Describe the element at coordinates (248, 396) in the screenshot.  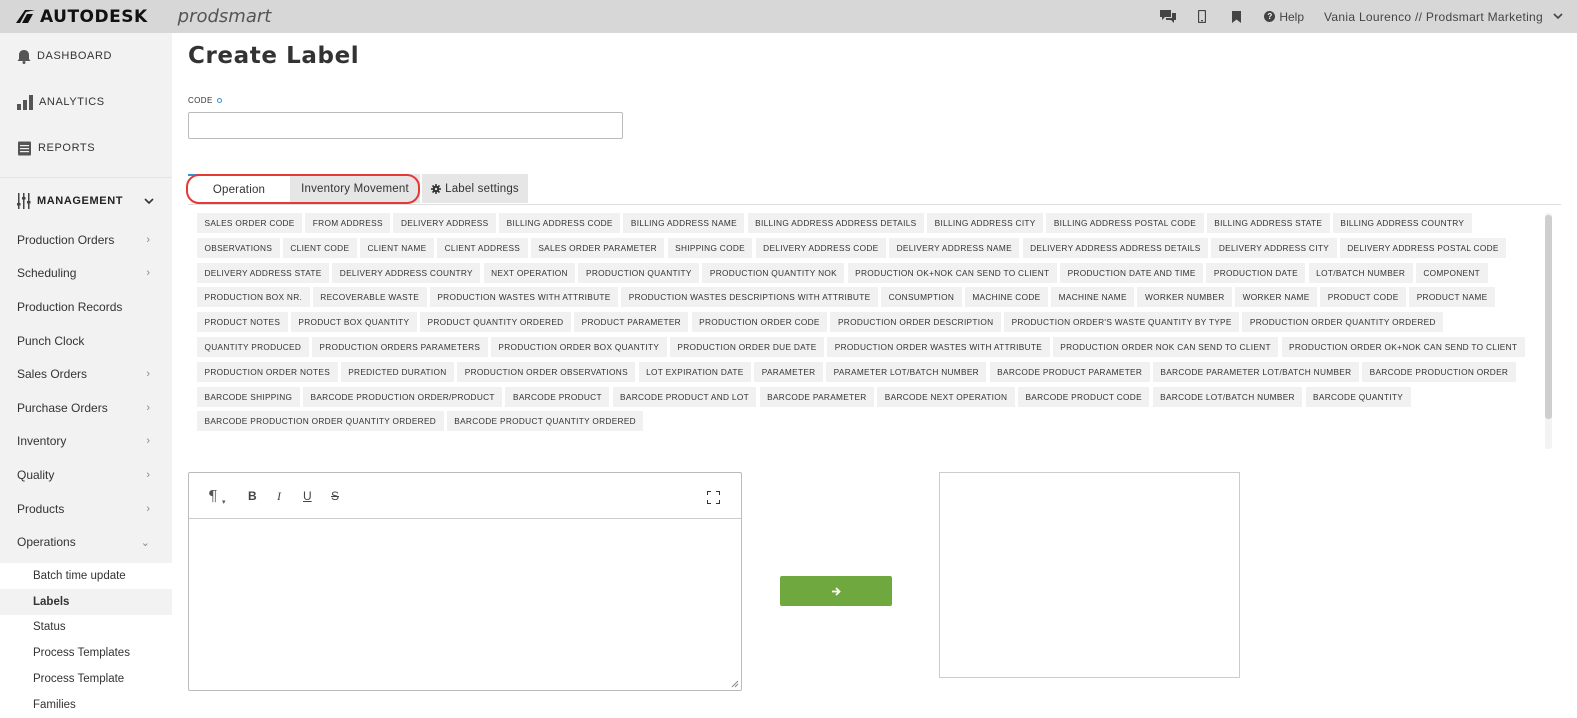
I see `placeholder-tag: BARCODE SHIPPING` at that location.